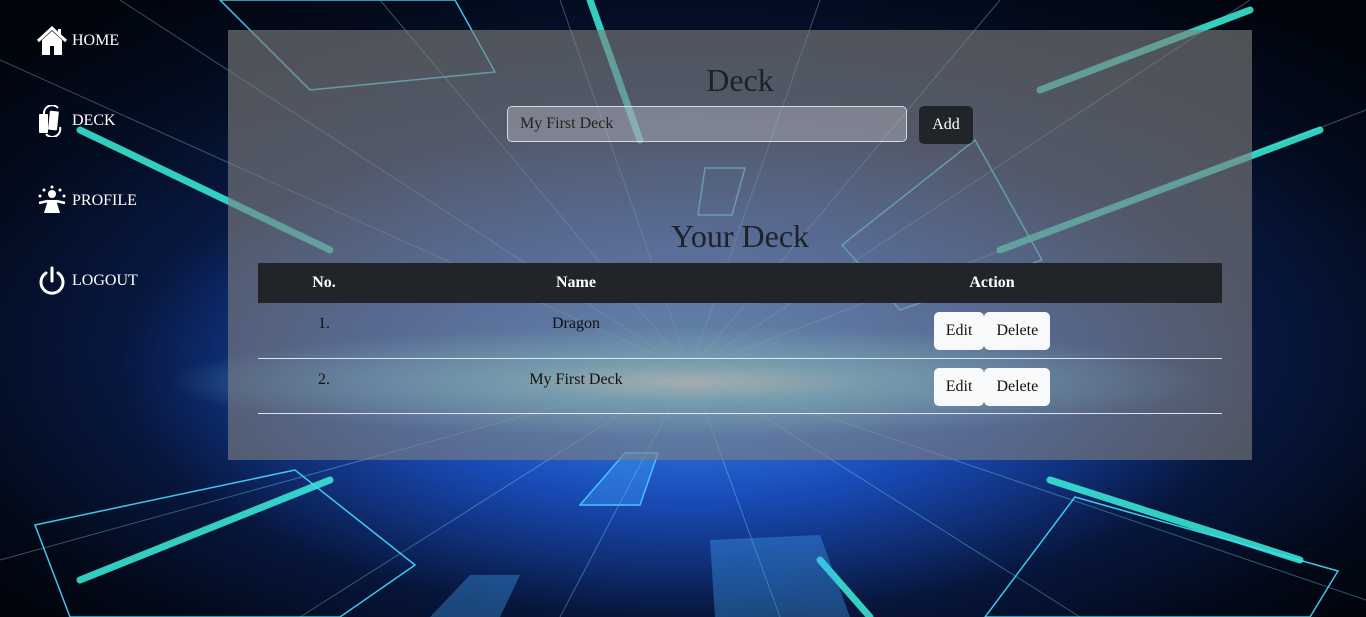 The image size is (1366, 617). I want to click on nav-logout-label: LOGOUT, so click(105, 280).